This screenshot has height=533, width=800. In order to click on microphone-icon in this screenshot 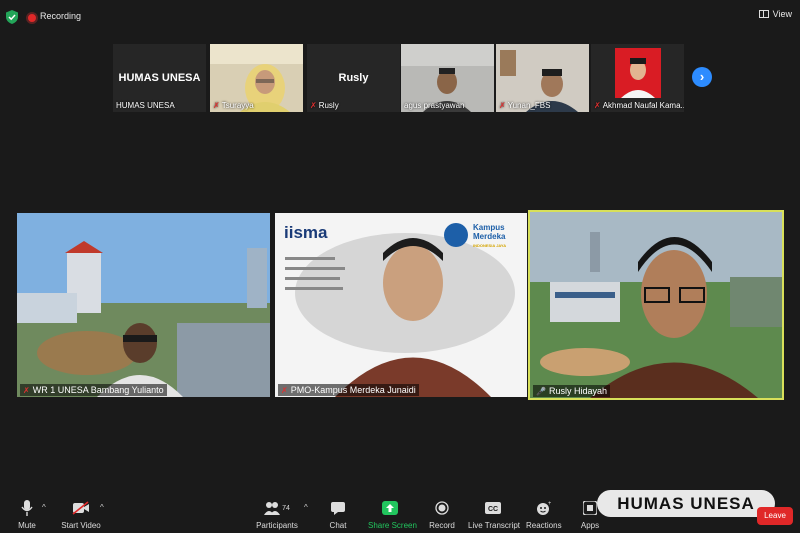, I will do `click(27, 508)`.